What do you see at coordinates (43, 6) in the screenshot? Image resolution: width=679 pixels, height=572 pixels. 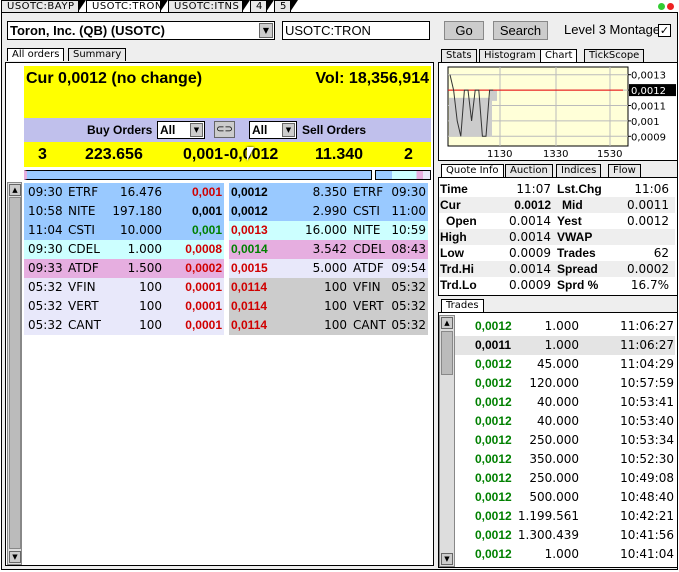 I see `symbol-tab: USOTC:BAYP` at bounding box center [43, 6].